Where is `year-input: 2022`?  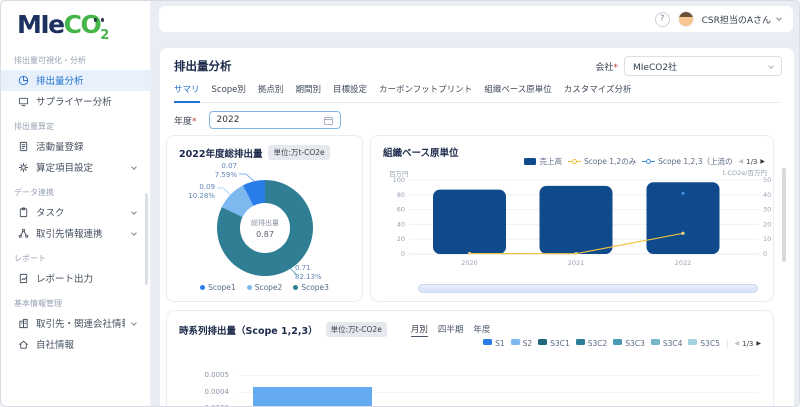 year-input: 2022 is located at coordinates (274, 120).